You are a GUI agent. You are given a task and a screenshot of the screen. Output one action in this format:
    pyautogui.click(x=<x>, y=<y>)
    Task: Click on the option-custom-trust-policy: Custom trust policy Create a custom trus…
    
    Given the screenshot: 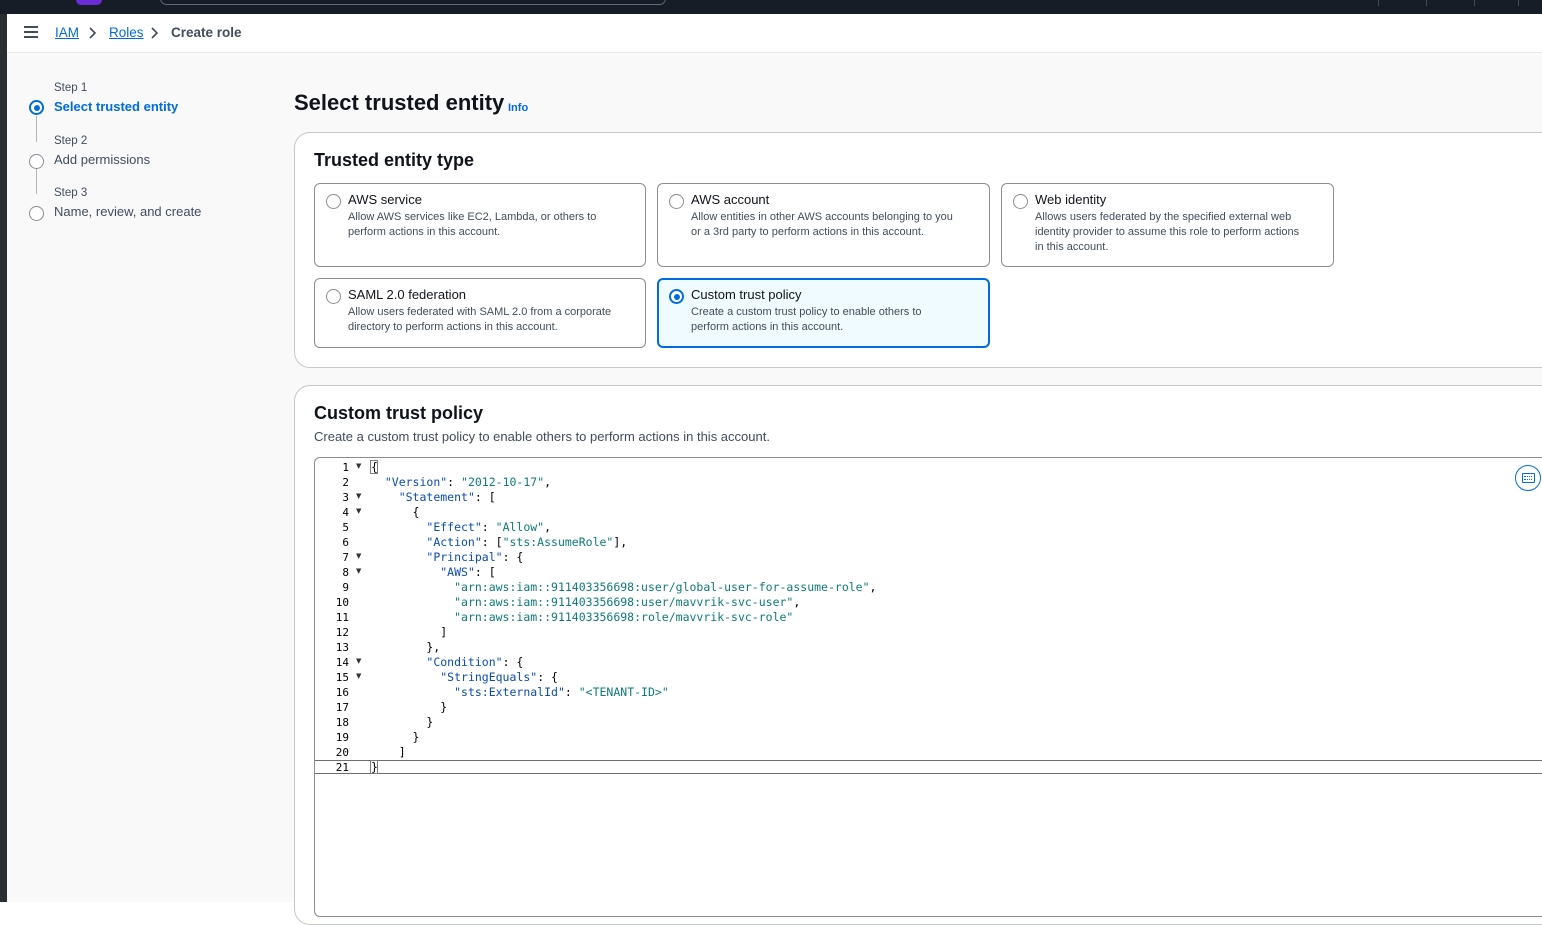 What is the action you would take?
    pyautogui.click(x=823, y=313)
    